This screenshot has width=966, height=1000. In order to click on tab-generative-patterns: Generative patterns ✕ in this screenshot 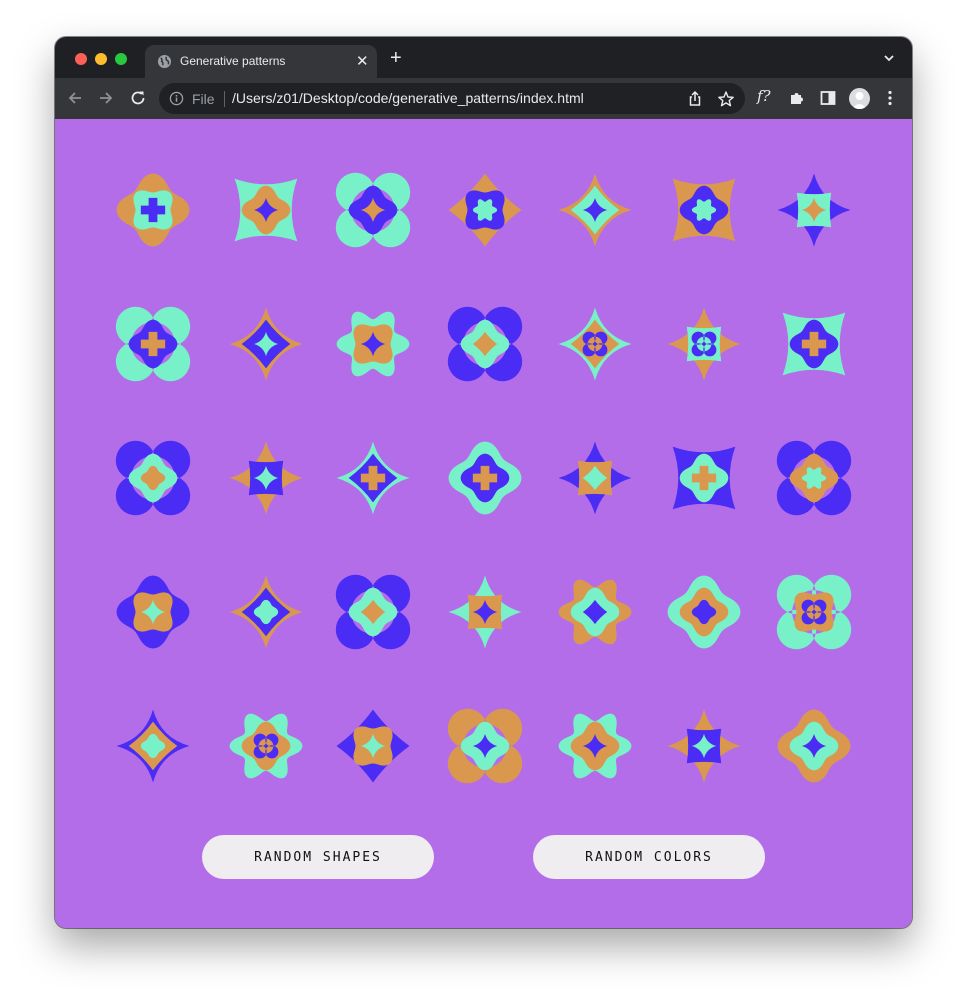, I will do `click(261, 61)`.